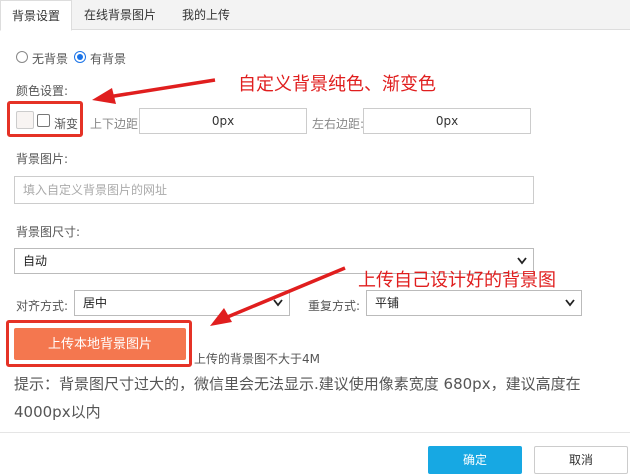  What do you see at coordinates (457, 280) in the screenshot?
I see `annotation-upload-text: 上传自己设计好的背景图` at bounding box center [457, 280].